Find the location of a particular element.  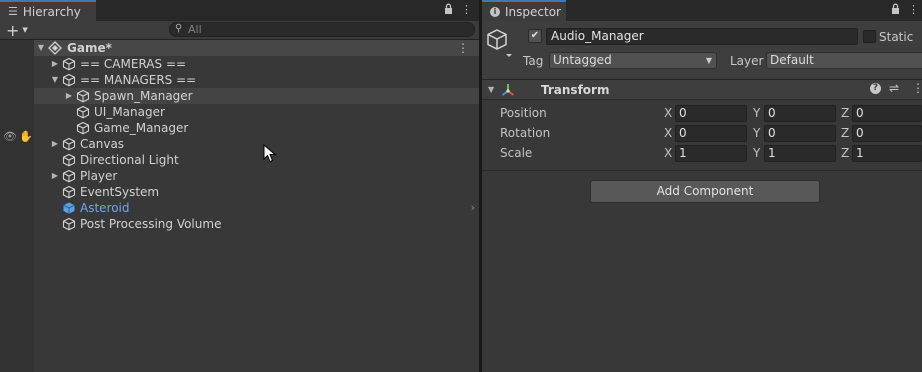

item-label: Canvas is located at coordinates (102, 144).